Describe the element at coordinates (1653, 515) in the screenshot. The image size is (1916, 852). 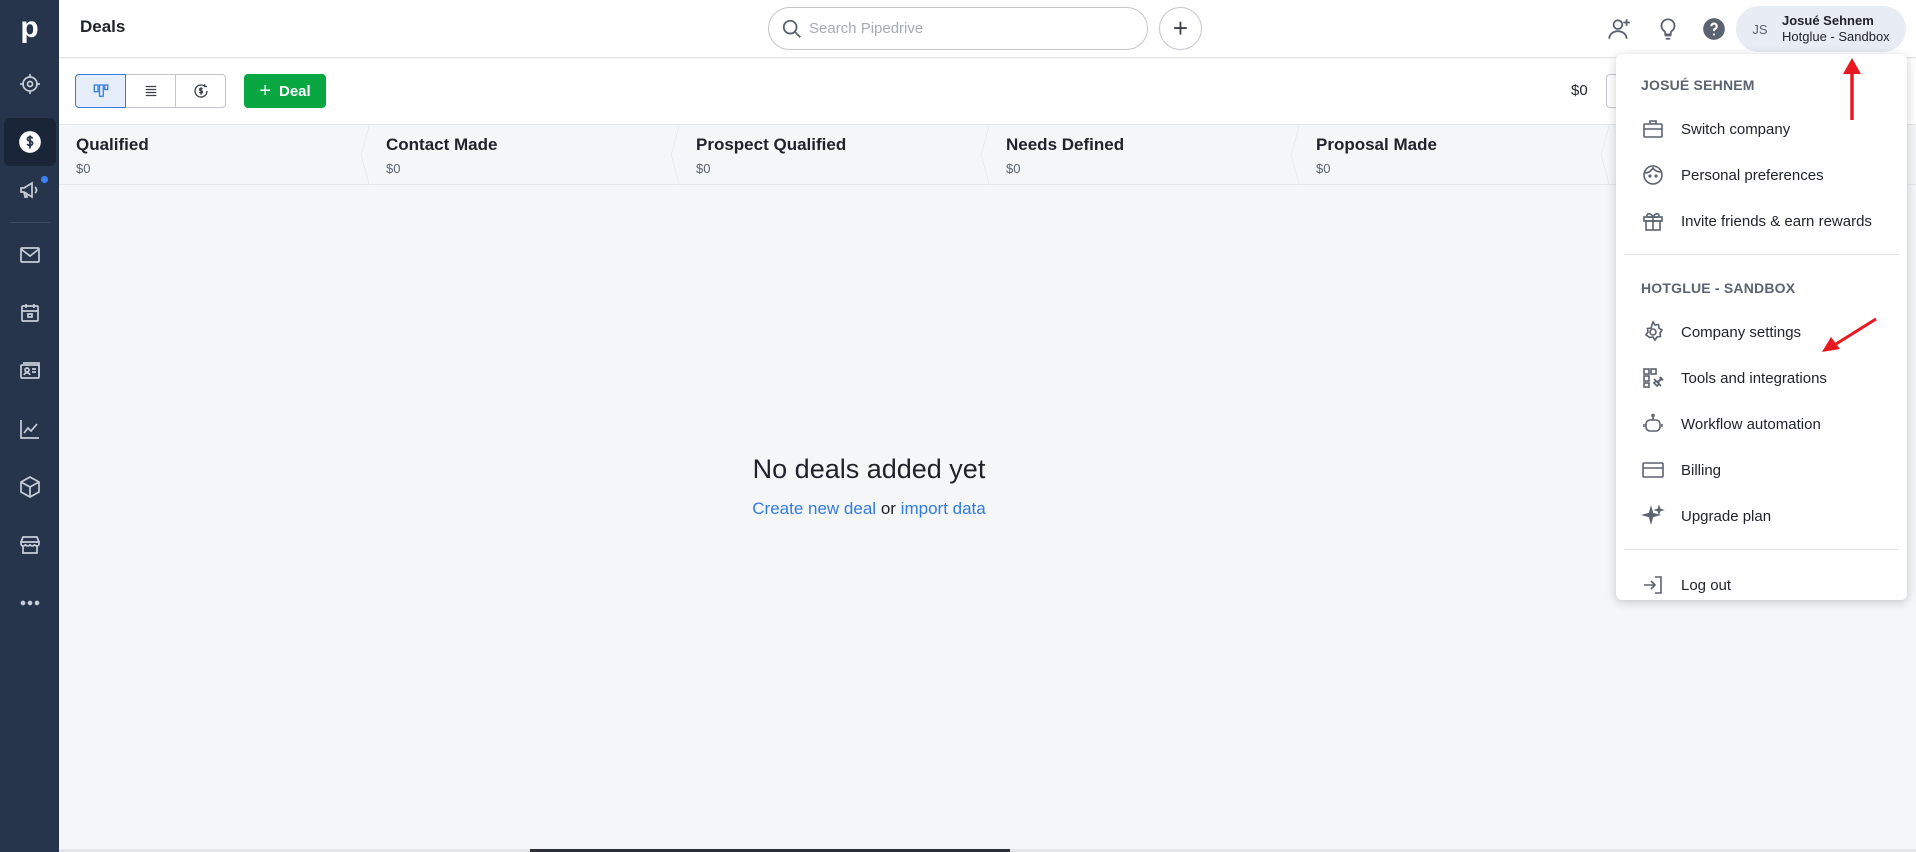
I see `sparkle-icon` at that location.